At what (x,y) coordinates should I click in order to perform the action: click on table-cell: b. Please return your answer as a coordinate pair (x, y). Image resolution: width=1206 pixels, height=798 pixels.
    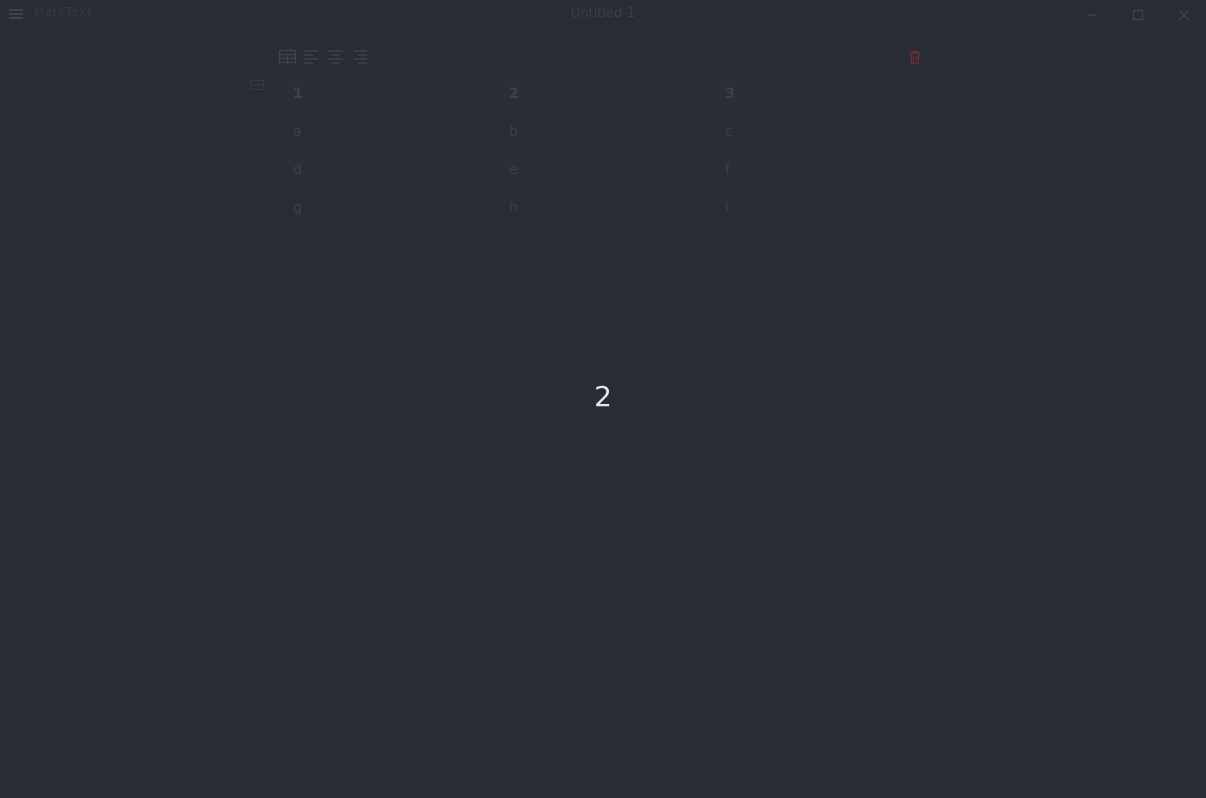
    Looking at the image, I should click on (602, 132).